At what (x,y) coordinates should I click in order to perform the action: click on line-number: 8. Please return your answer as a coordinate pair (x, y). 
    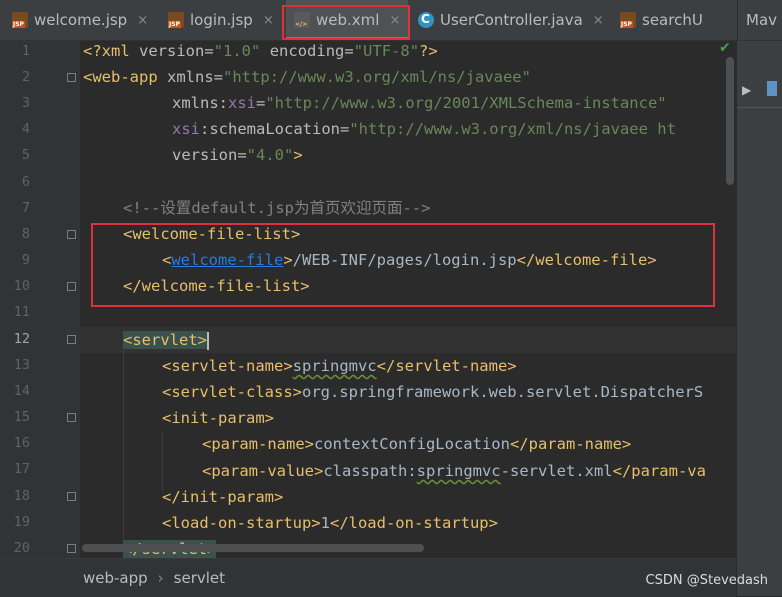
    Looking at the image, I should click on (25, 234).